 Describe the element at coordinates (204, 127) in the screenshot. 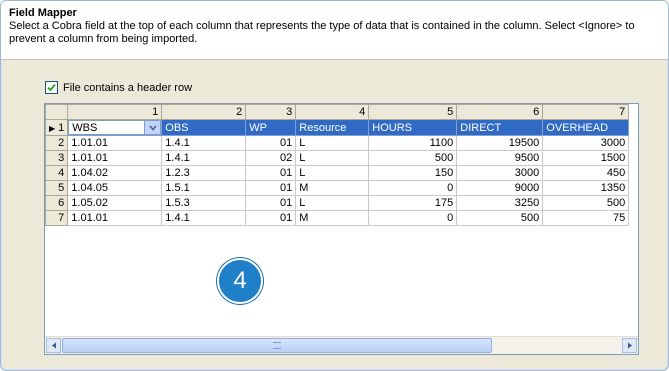

I see `field-mapping-cell: OBS` at that location.